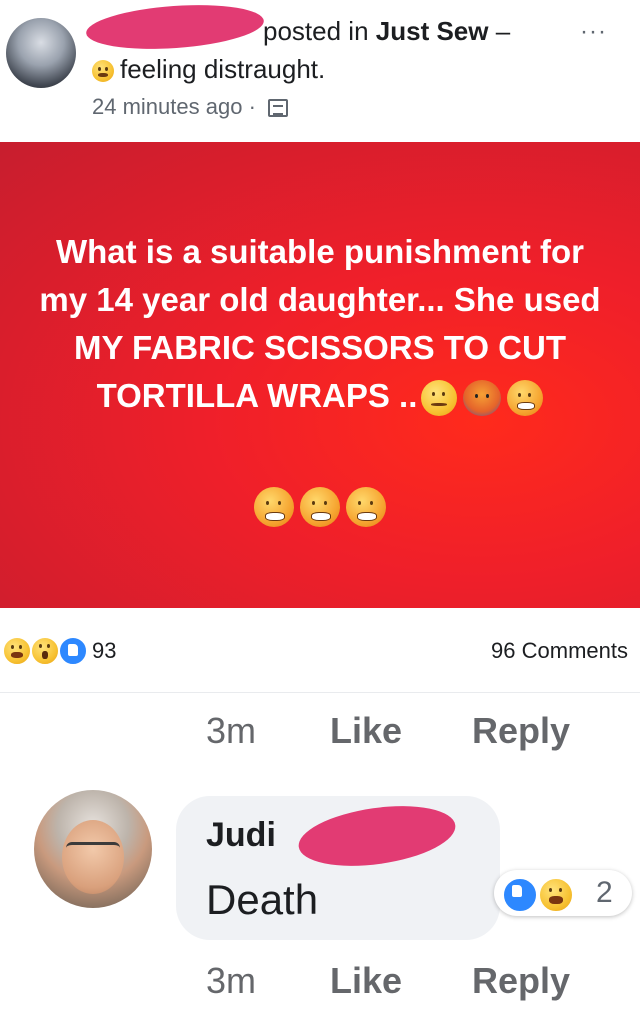 The height and width of the screenshot is (1020, 640). Describe the element at coordinates (45, 651) in the screenshot. I see `wow-icon` at that location.